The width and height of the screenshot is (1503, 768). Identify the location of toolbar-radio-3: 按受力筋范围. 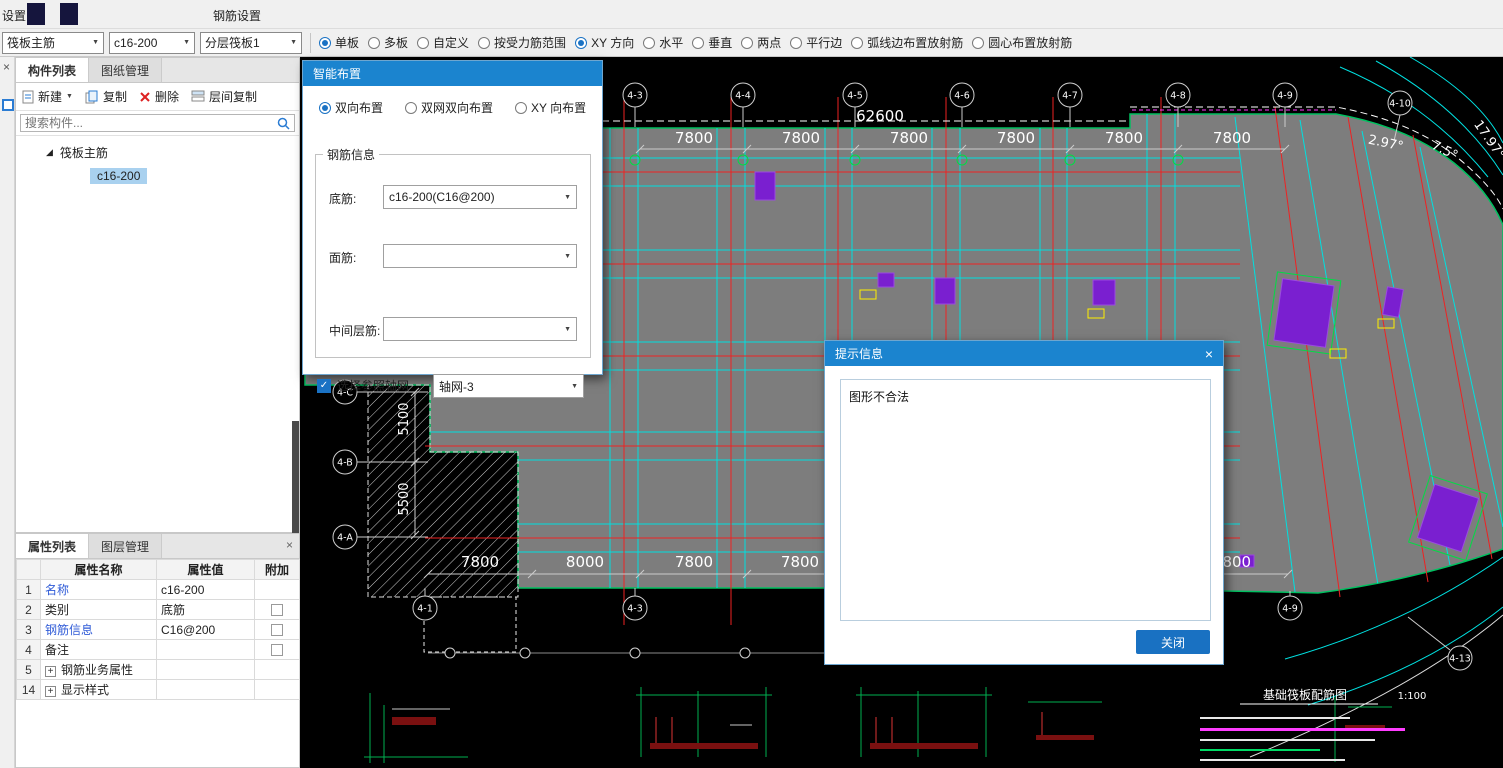
(522, 42).